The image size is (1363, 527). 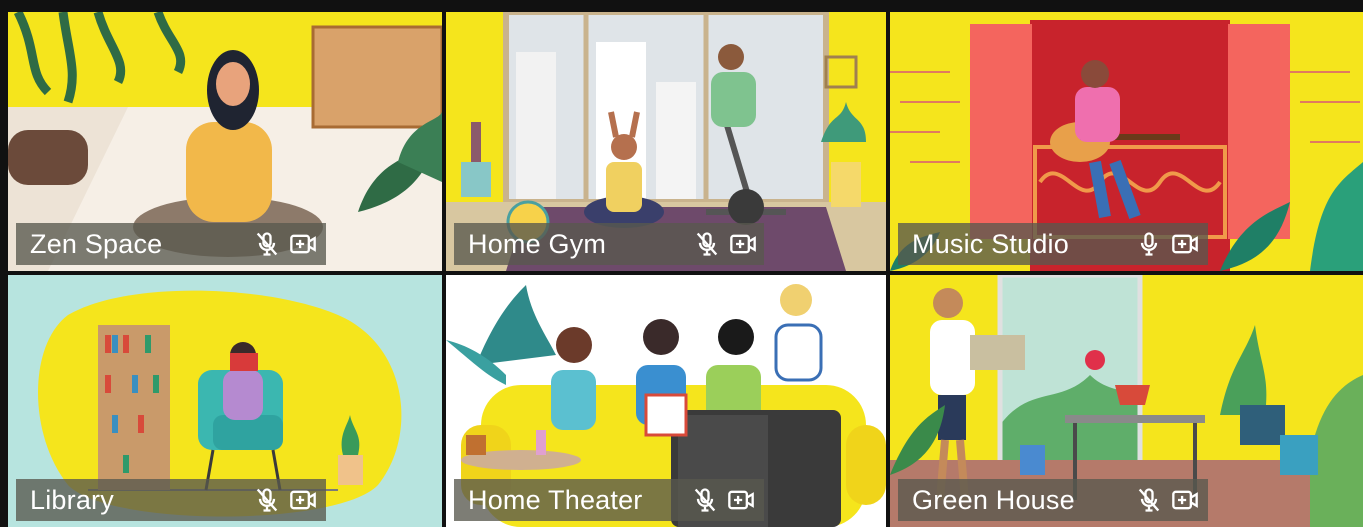 What do you see at coordinates (171, 244) in the screenshot?
I see `room-label-bar: Zen Space` at bounding box center [171, 244].